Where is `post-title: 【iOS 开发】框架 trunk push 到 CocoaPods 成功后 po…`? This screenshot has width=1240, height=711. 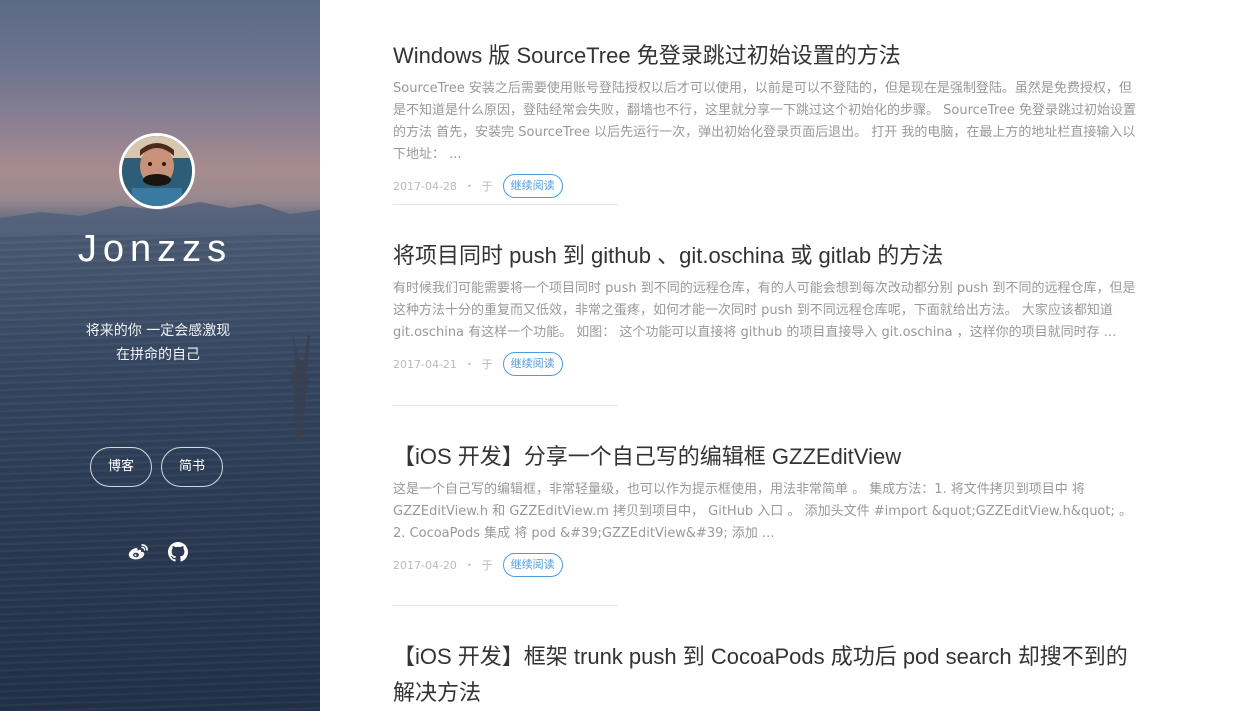 post-title: 【iOS 开发】框架 trunk push 到 CocoaPods 成功后 po… is located at coordinates (768, 675).